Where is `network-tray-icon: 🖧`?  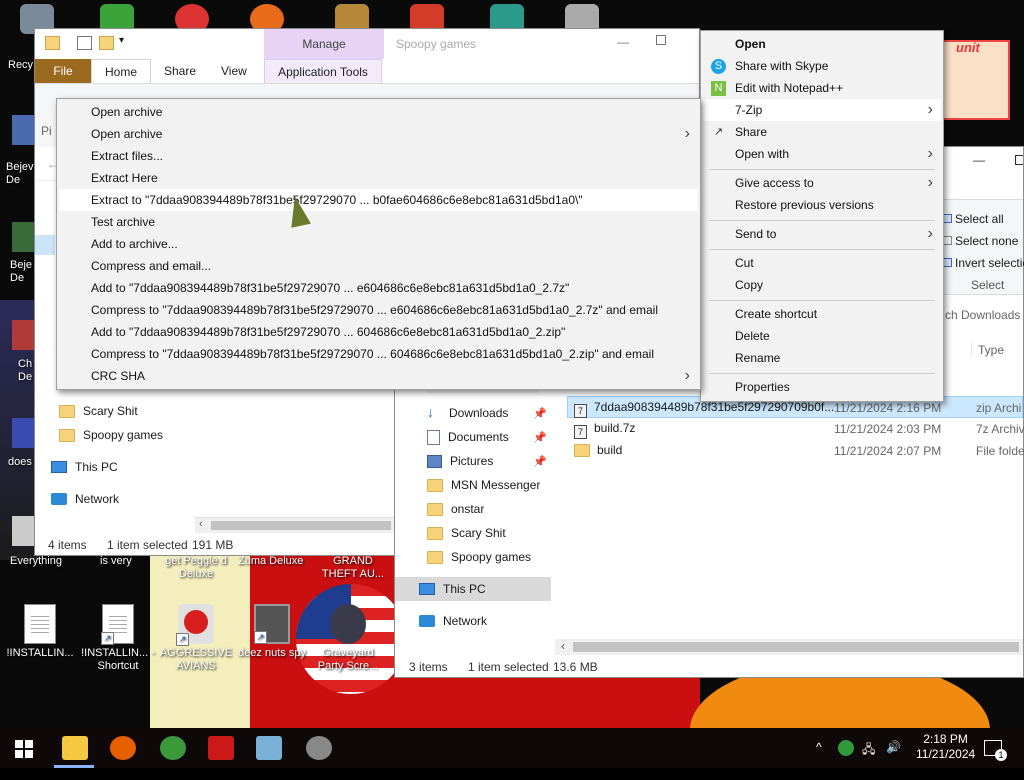 network-tray-icon: 🖧 is located at coordinates (868, 760).